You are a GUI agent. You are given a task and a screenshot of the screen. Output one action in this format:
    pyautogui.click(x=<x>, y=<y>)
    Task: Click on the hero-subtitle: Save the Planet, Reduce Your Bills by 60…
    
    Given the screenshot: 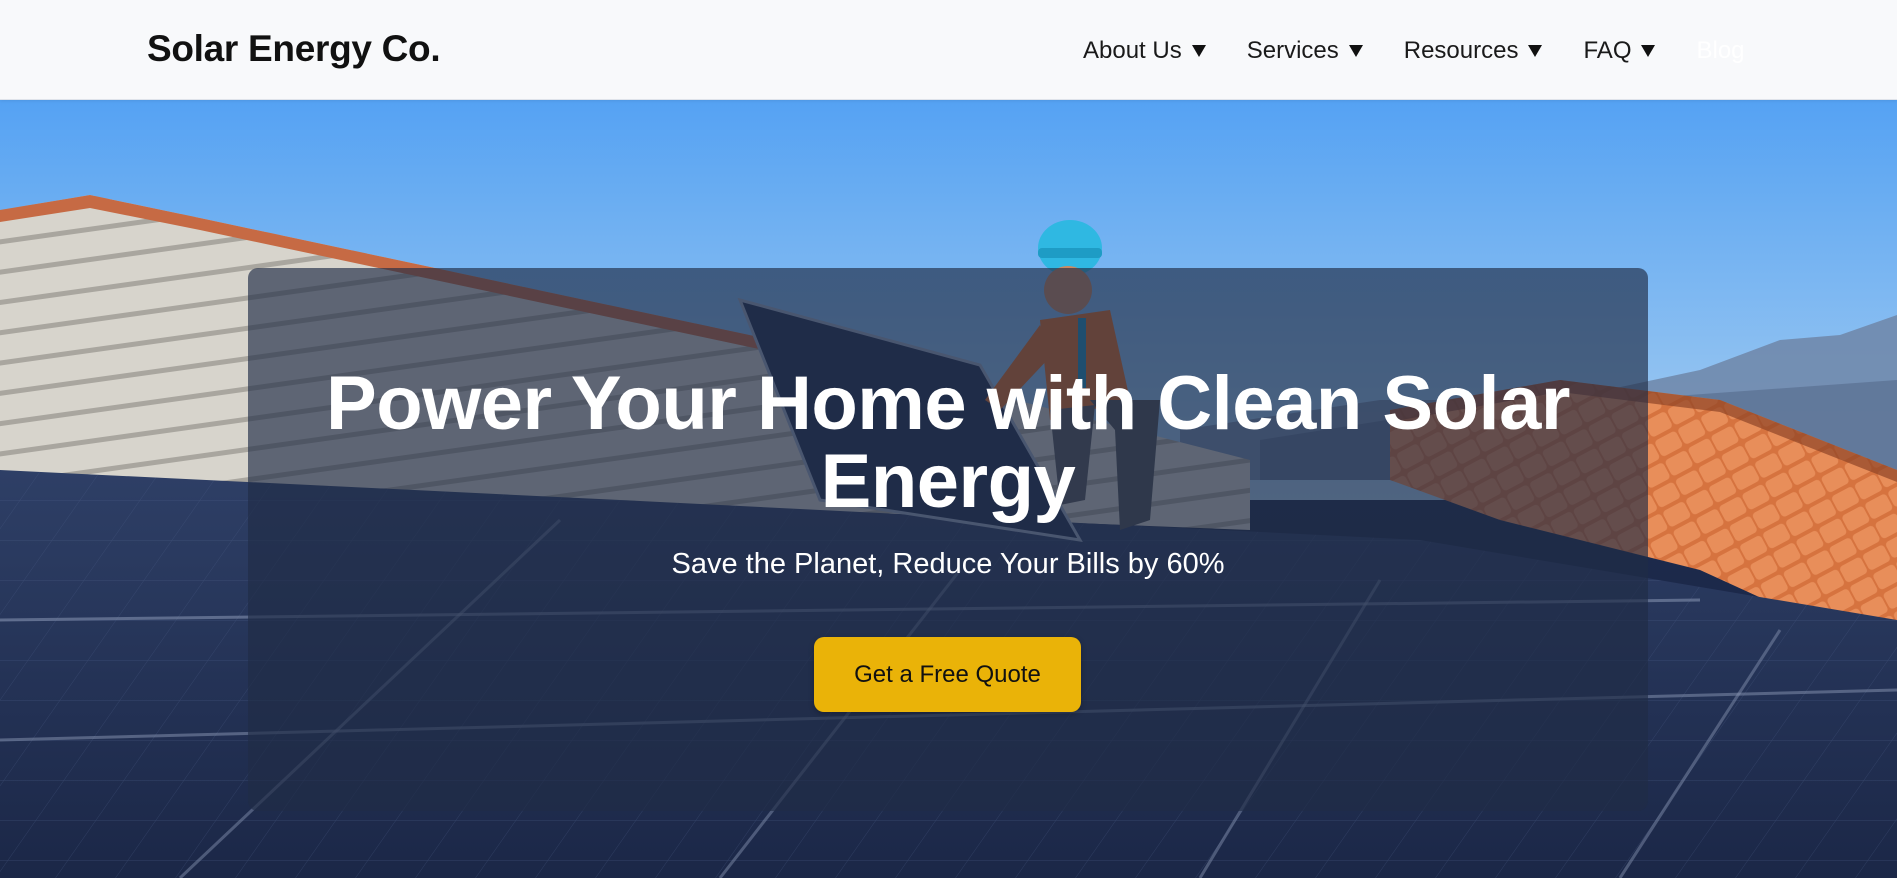 What is the action you would take?
    pyautogui.click(x=948, y=564)
    